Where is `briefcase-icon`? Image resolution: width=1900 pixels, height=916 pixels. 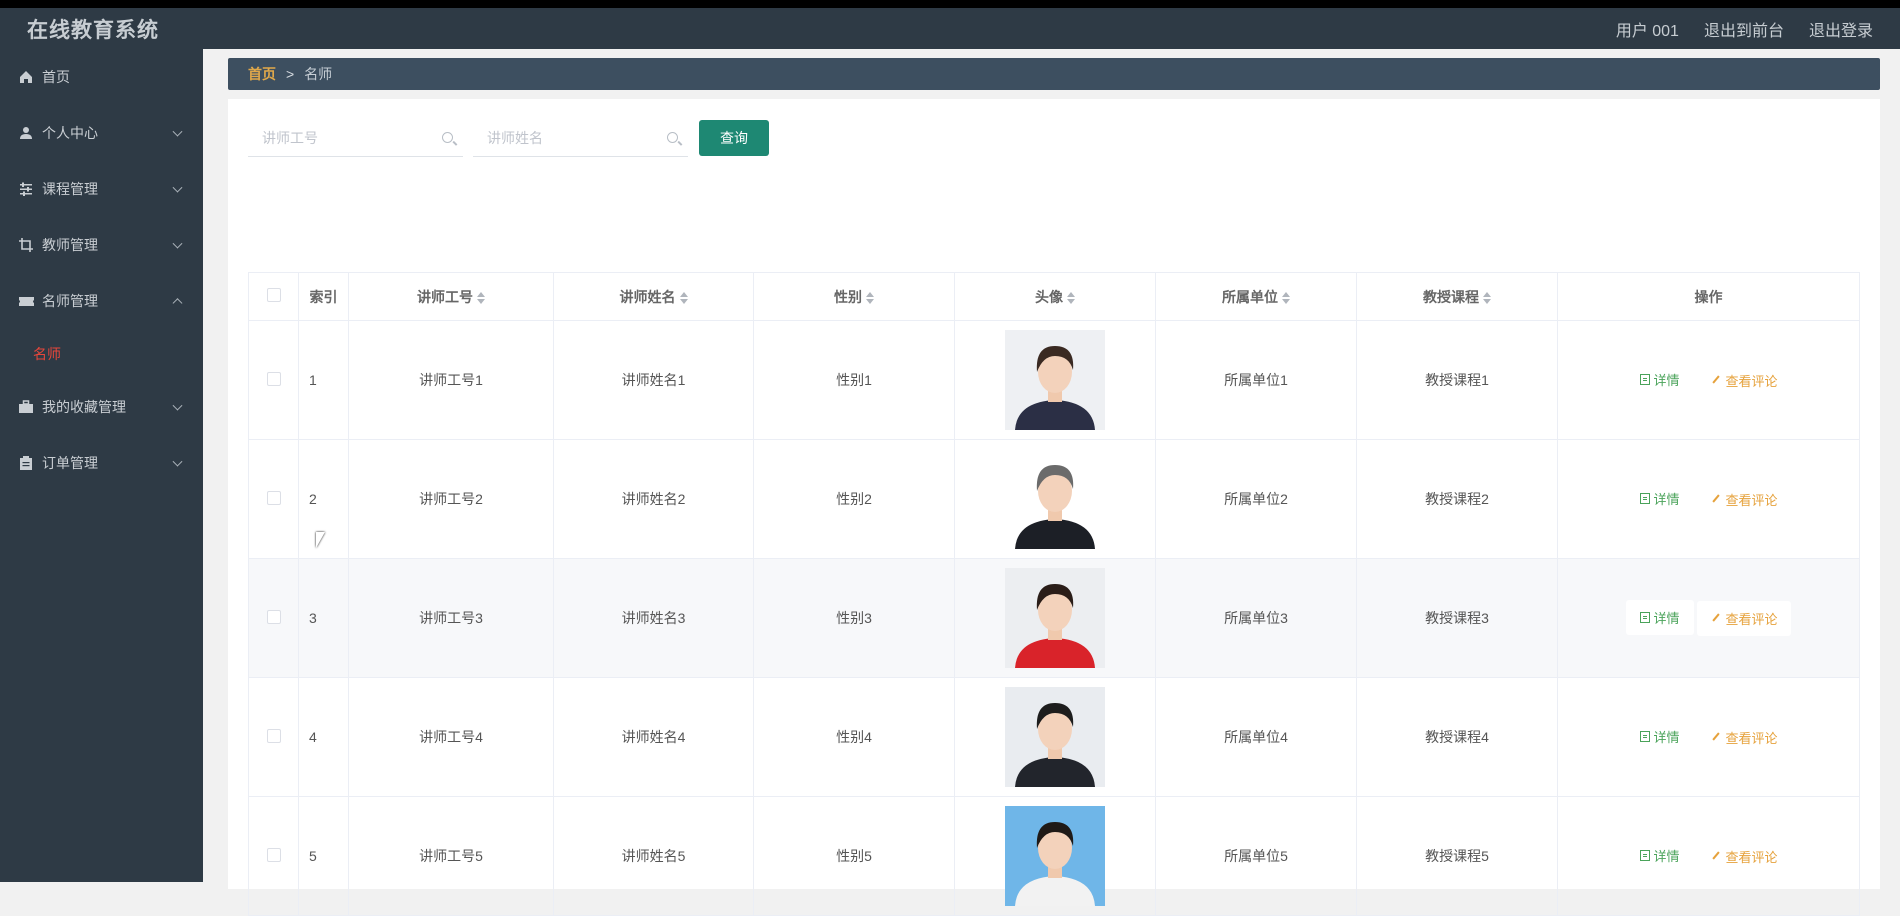 briefcase-icon is located at coordinates (26, 407).